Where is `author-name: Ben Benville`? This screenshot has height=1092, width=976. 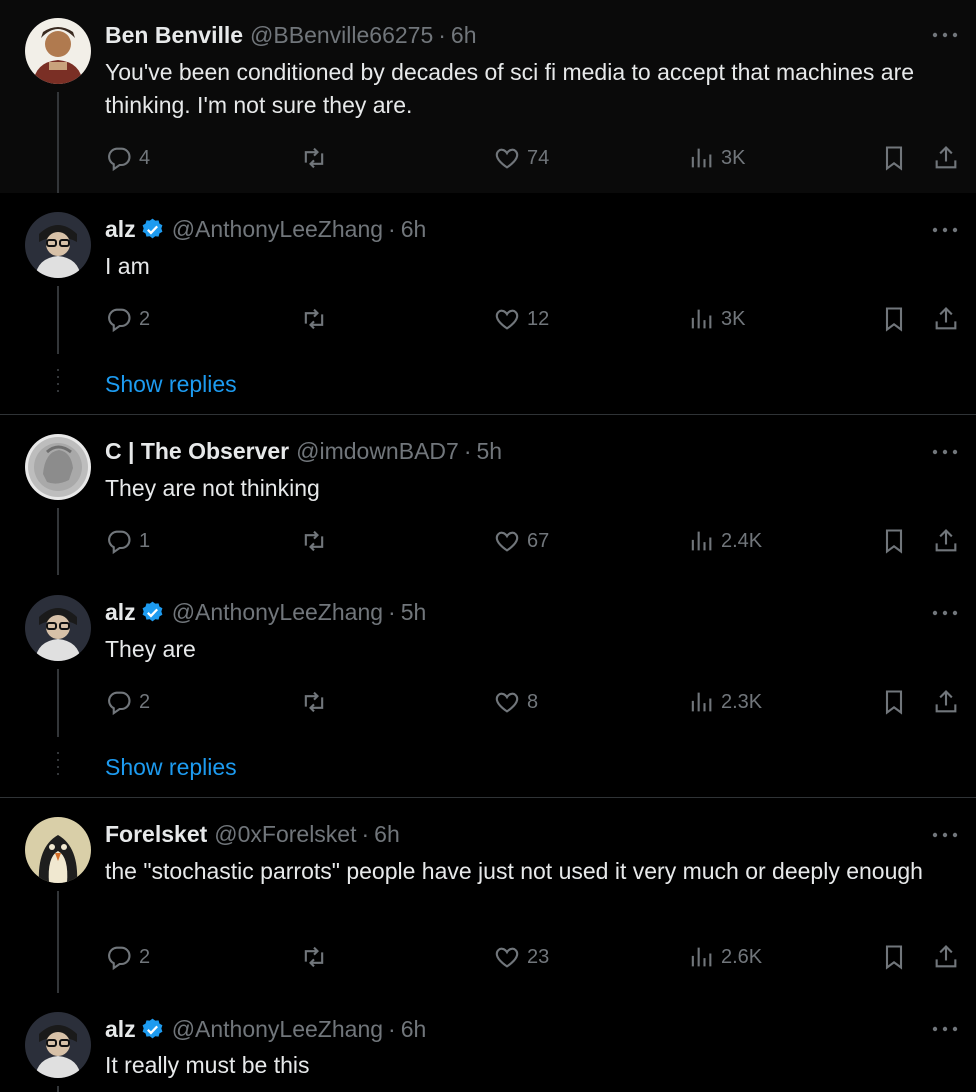 author-name: Ben Benville is located at coordinates (174, 35).